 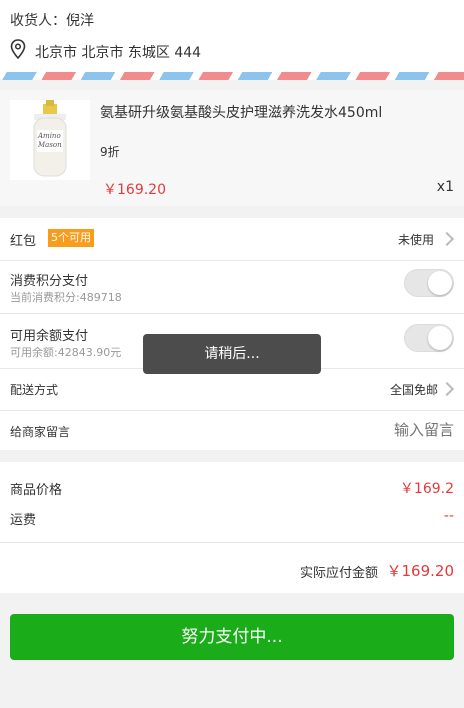 What do you see at coordinates (232, 287) in the screenshot?
I see `points-row: 消费积分支付 当前消费积分:489718` at bounding box center [232, 287].